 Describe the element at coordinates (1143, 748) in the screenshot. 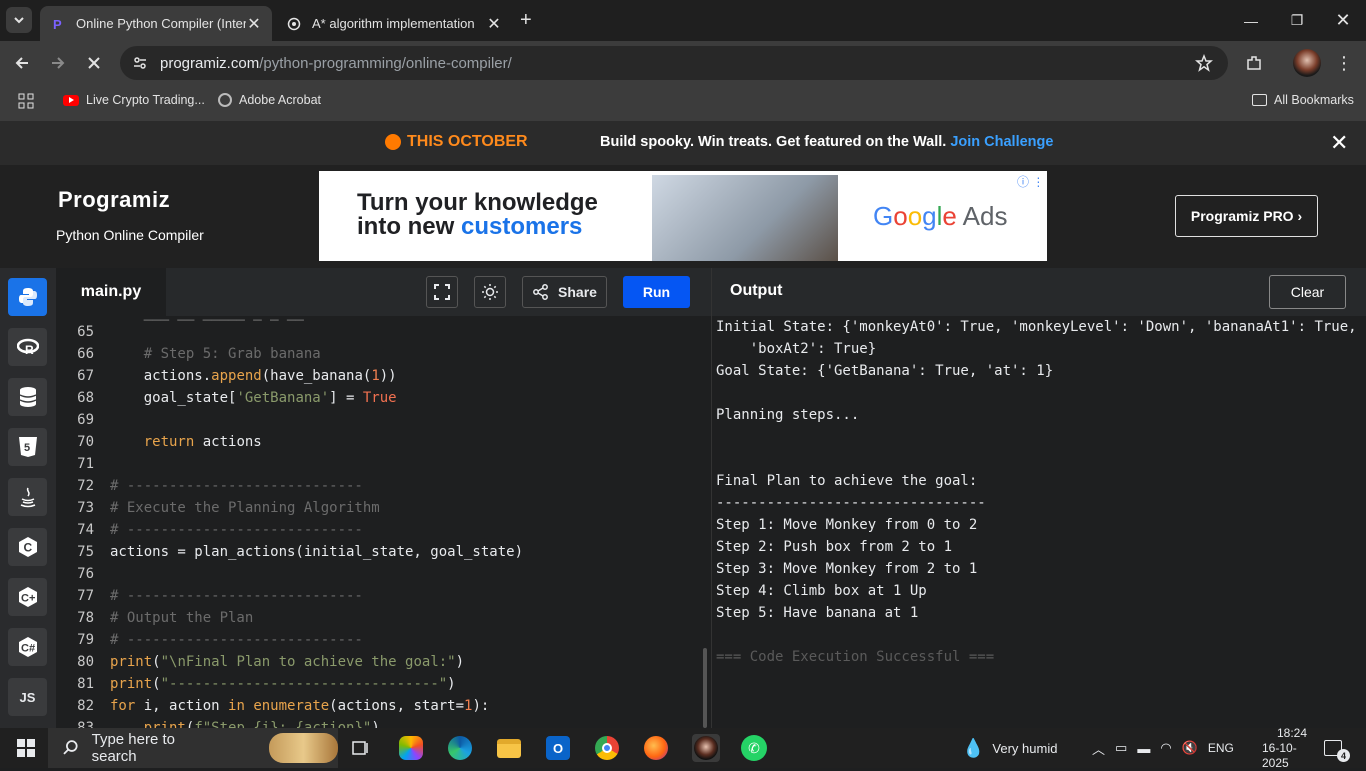

I see `battery-icon: ▬` at that location.